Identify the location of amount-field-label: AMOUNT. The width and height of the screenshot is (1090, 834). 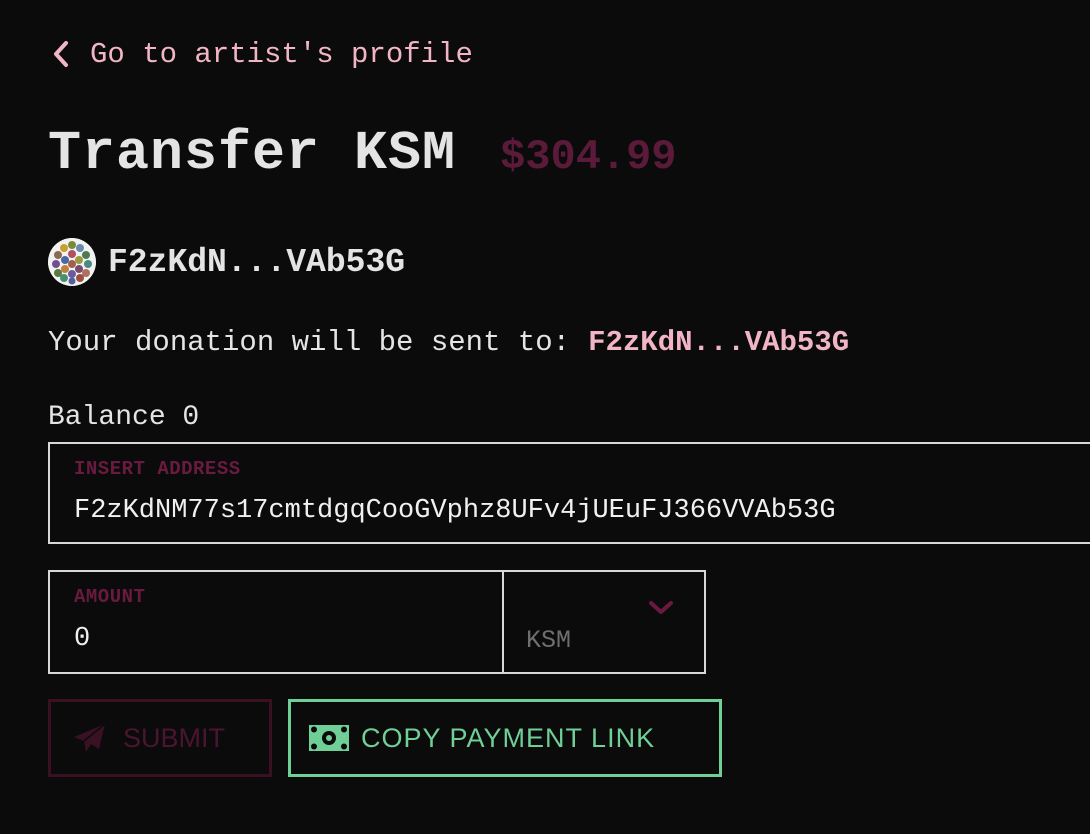
(110, 597).